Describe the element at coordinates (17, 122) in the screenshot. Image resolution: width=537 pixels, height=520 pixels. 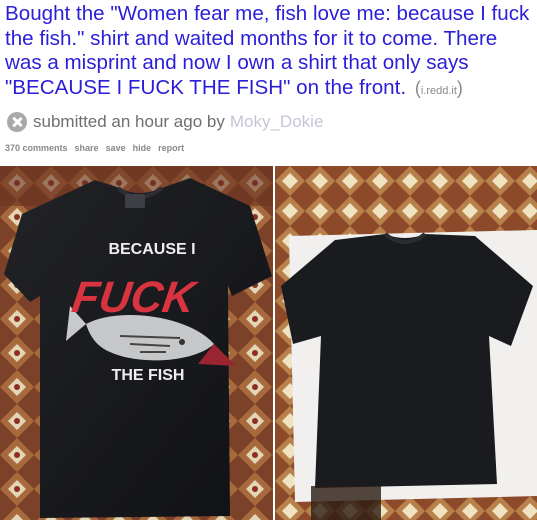
I see `close-circle-icon` at that location.